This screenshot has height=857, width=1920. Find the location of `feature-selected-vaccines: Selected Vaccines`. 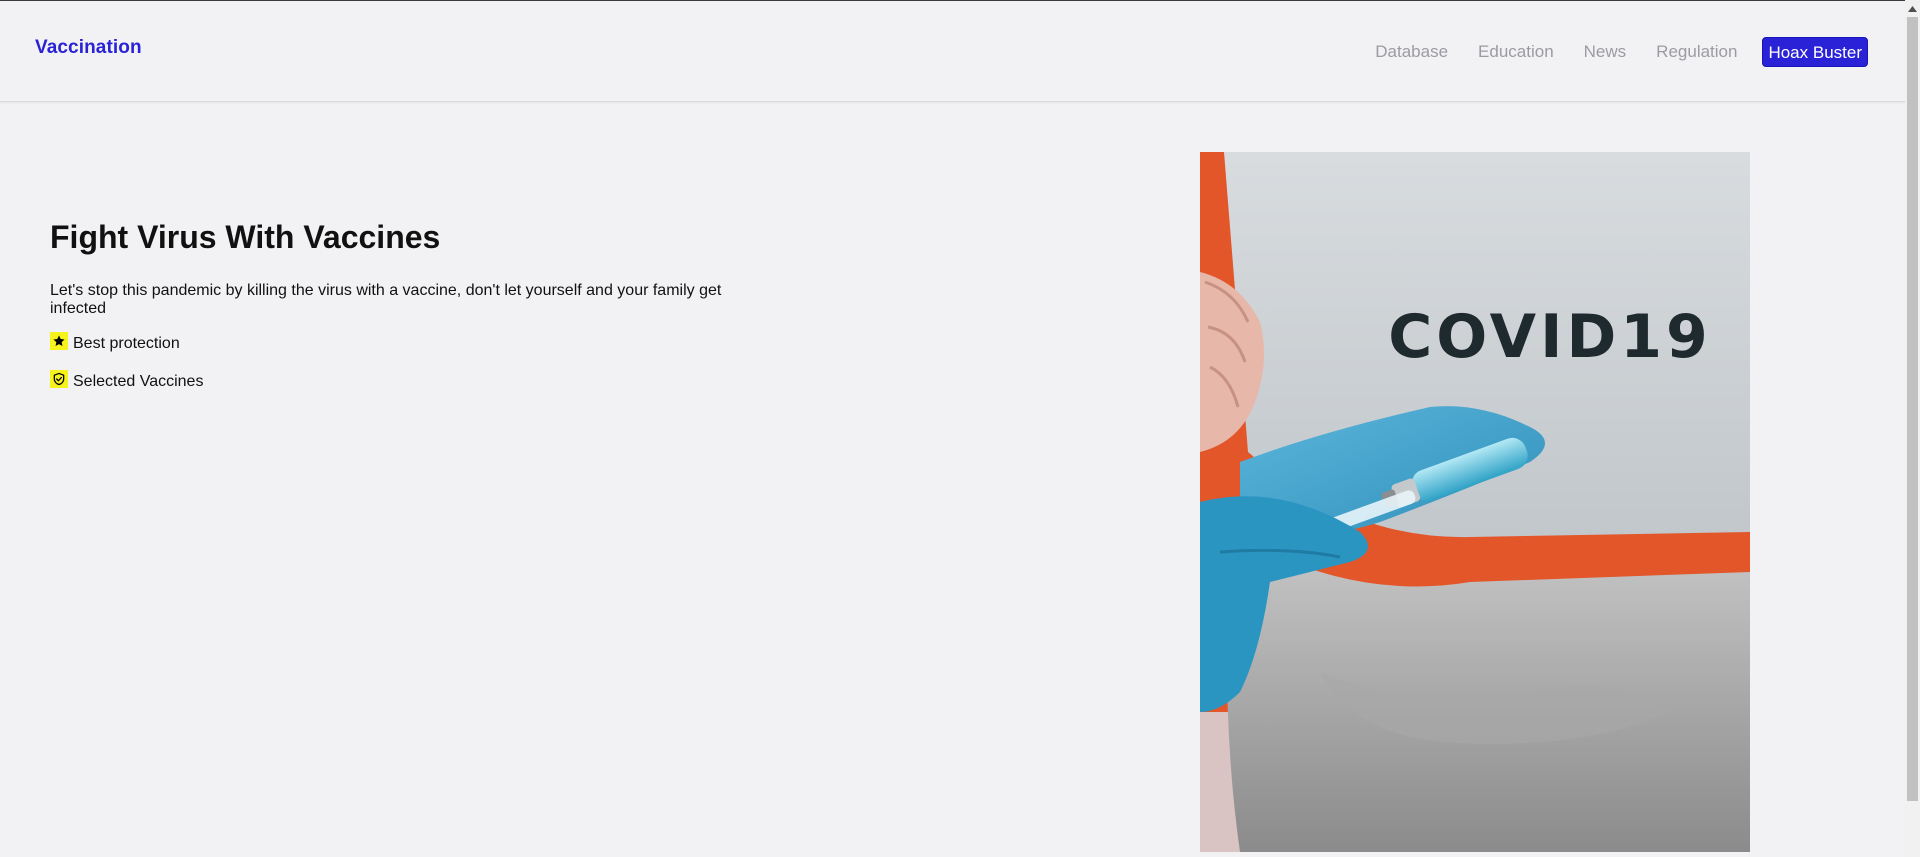

feature-selected-vaccines: Selected Vaccines is located at coordinates (127, 380).